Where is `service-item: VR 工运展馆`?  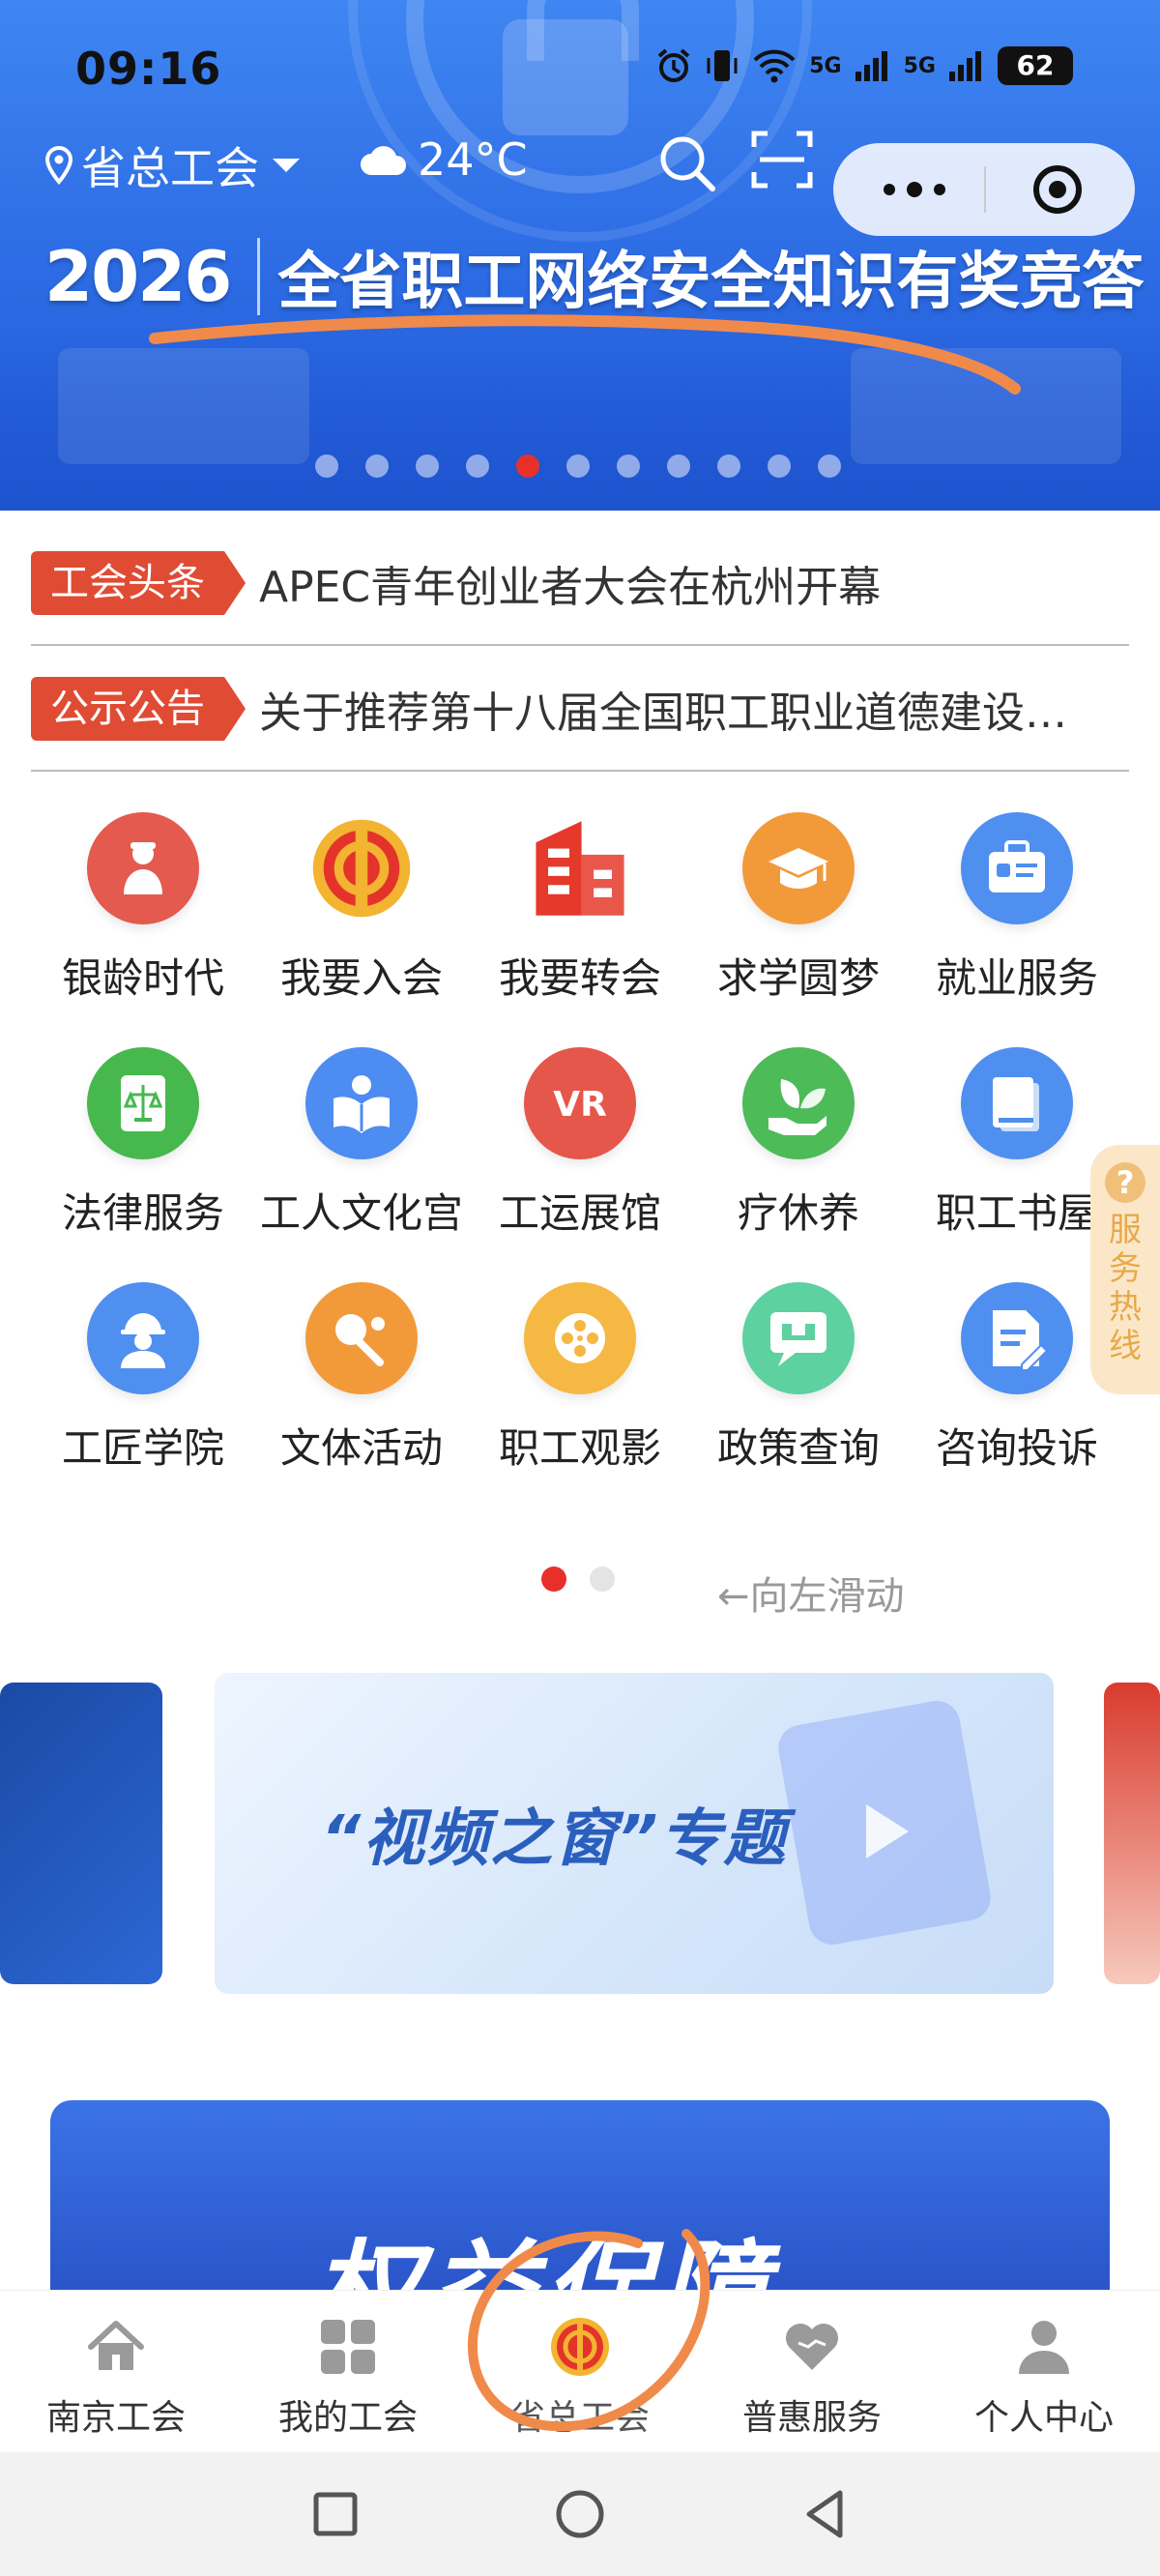 service-item: VR 工运展馆 is located at coordinates (580, 1143).